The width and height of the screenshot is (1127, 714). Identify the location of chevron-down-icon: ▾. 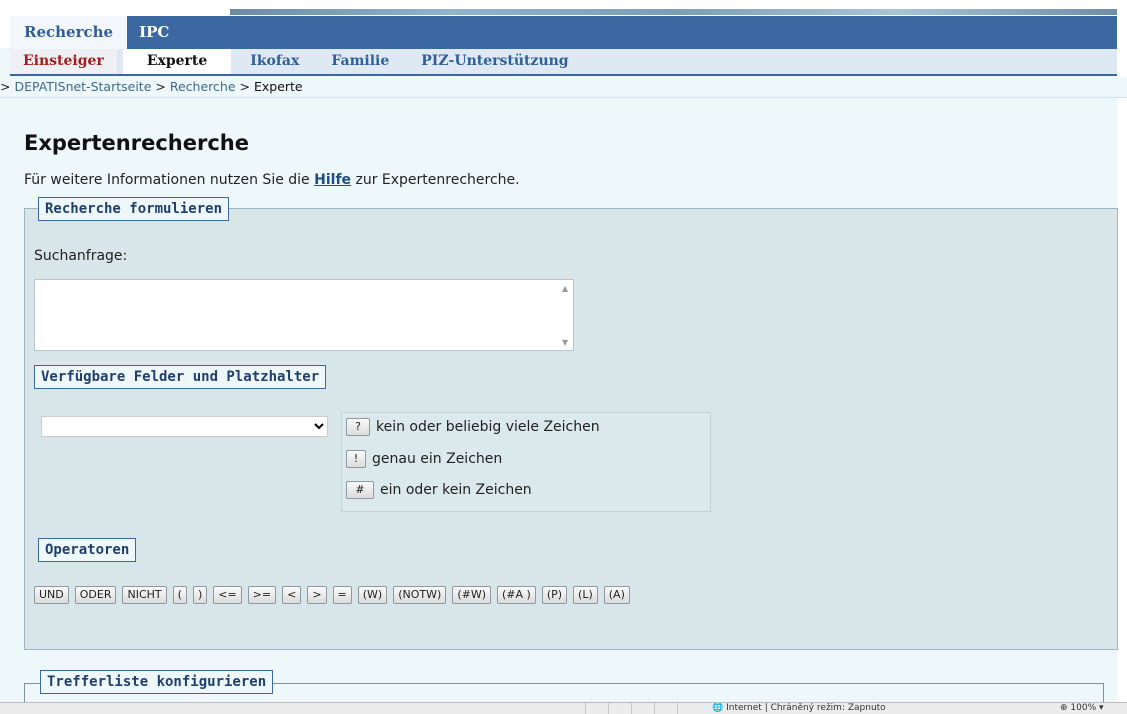
(1101, 708).